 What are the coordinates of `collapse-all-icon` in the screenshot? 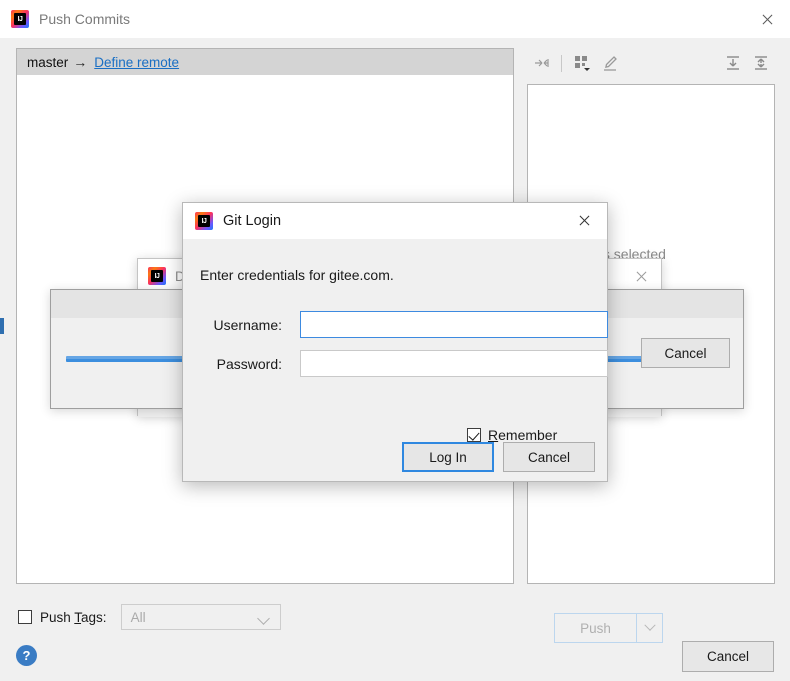 It's located at (761, 63).